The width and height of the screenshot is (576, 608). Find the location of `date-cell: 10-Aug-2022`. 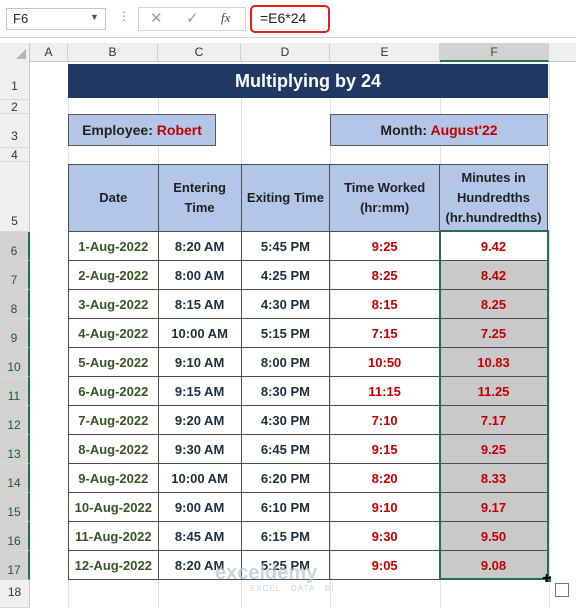

date-cell: 10-Aug-2022 is located at coordinates (113, 507).